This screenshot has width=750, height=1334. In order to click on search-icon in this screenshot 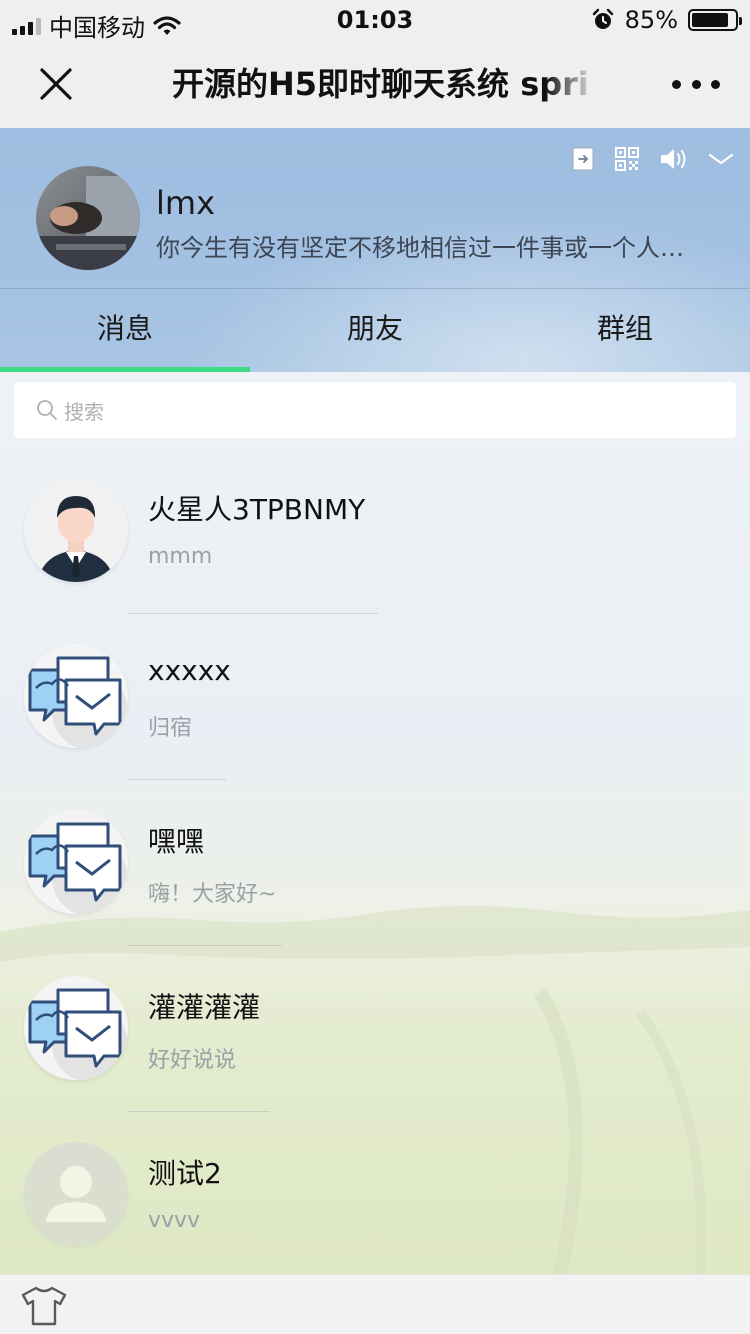, I will do `click(47, 410)`.